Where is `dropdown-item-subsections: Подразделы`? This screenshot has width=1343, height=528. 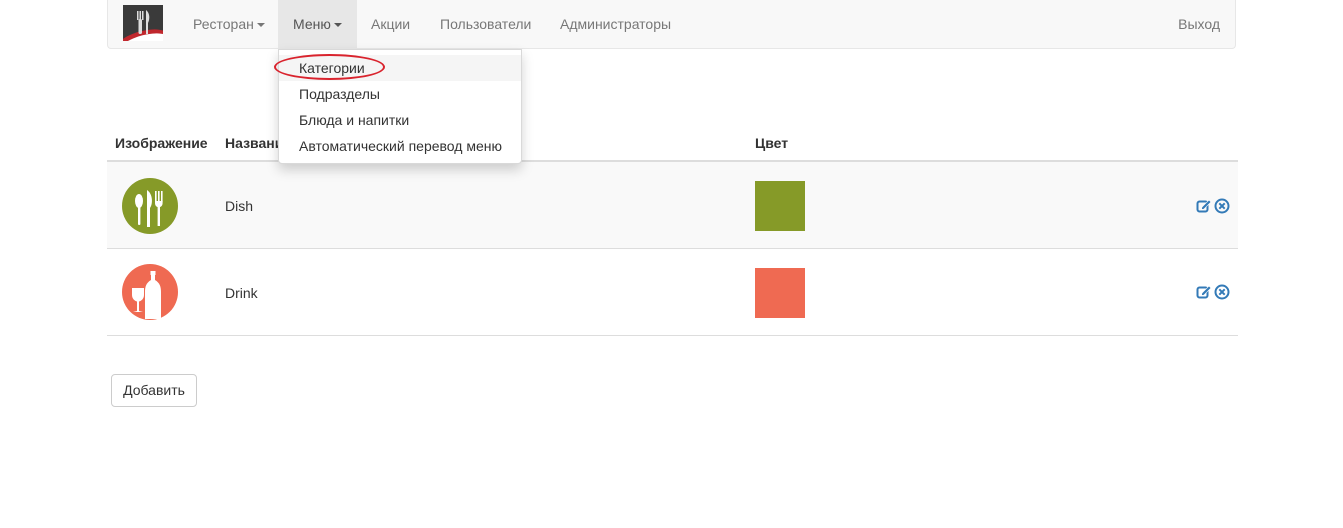 dropdown-item-subsections: Подразделы is located at coordinates (400, 94).